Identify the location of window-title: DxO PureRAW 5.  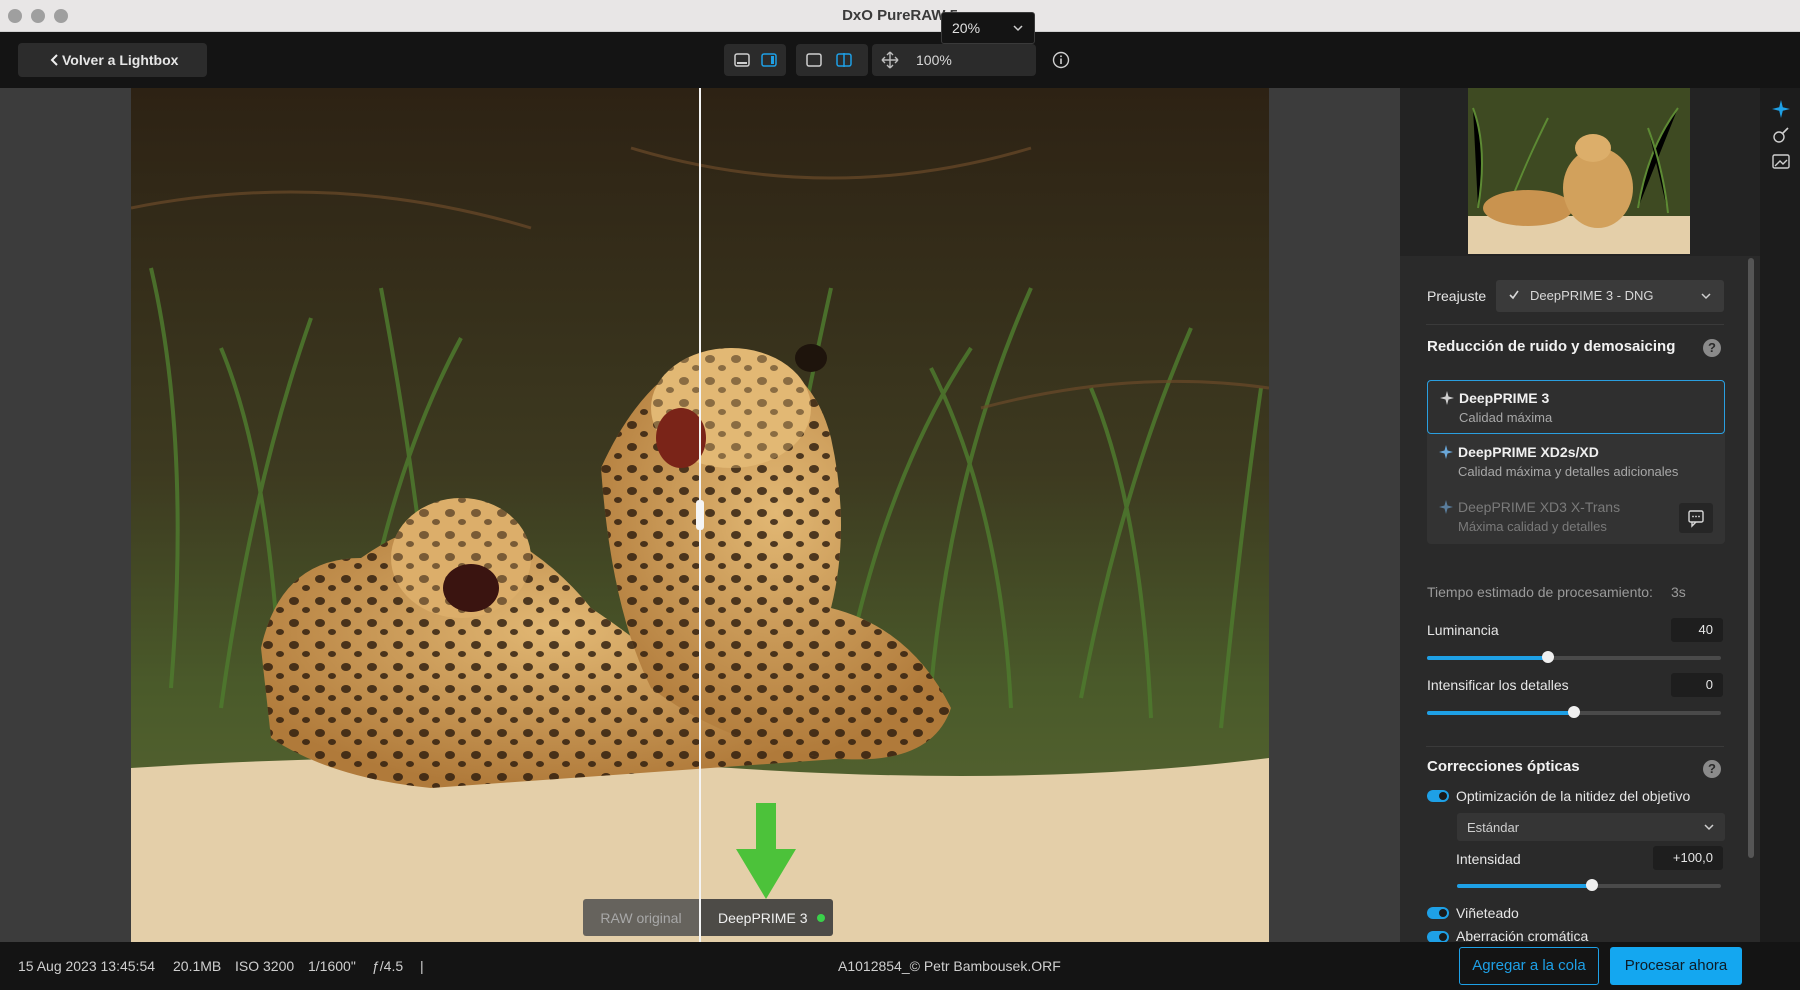
(900, 15).